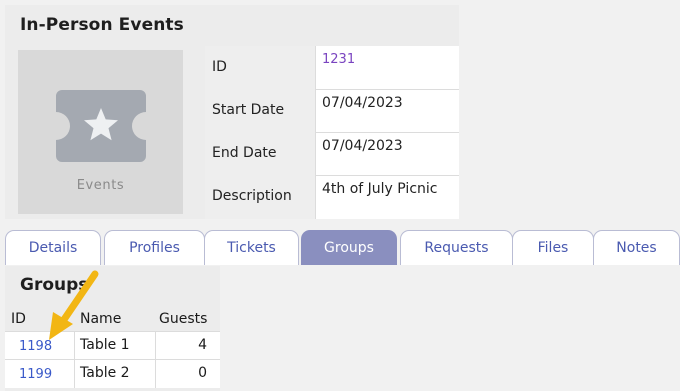  What do you see at coordinates (202, 373) in the screenshot?
I see `group-guests: 0` at bounding box center [202, 373].